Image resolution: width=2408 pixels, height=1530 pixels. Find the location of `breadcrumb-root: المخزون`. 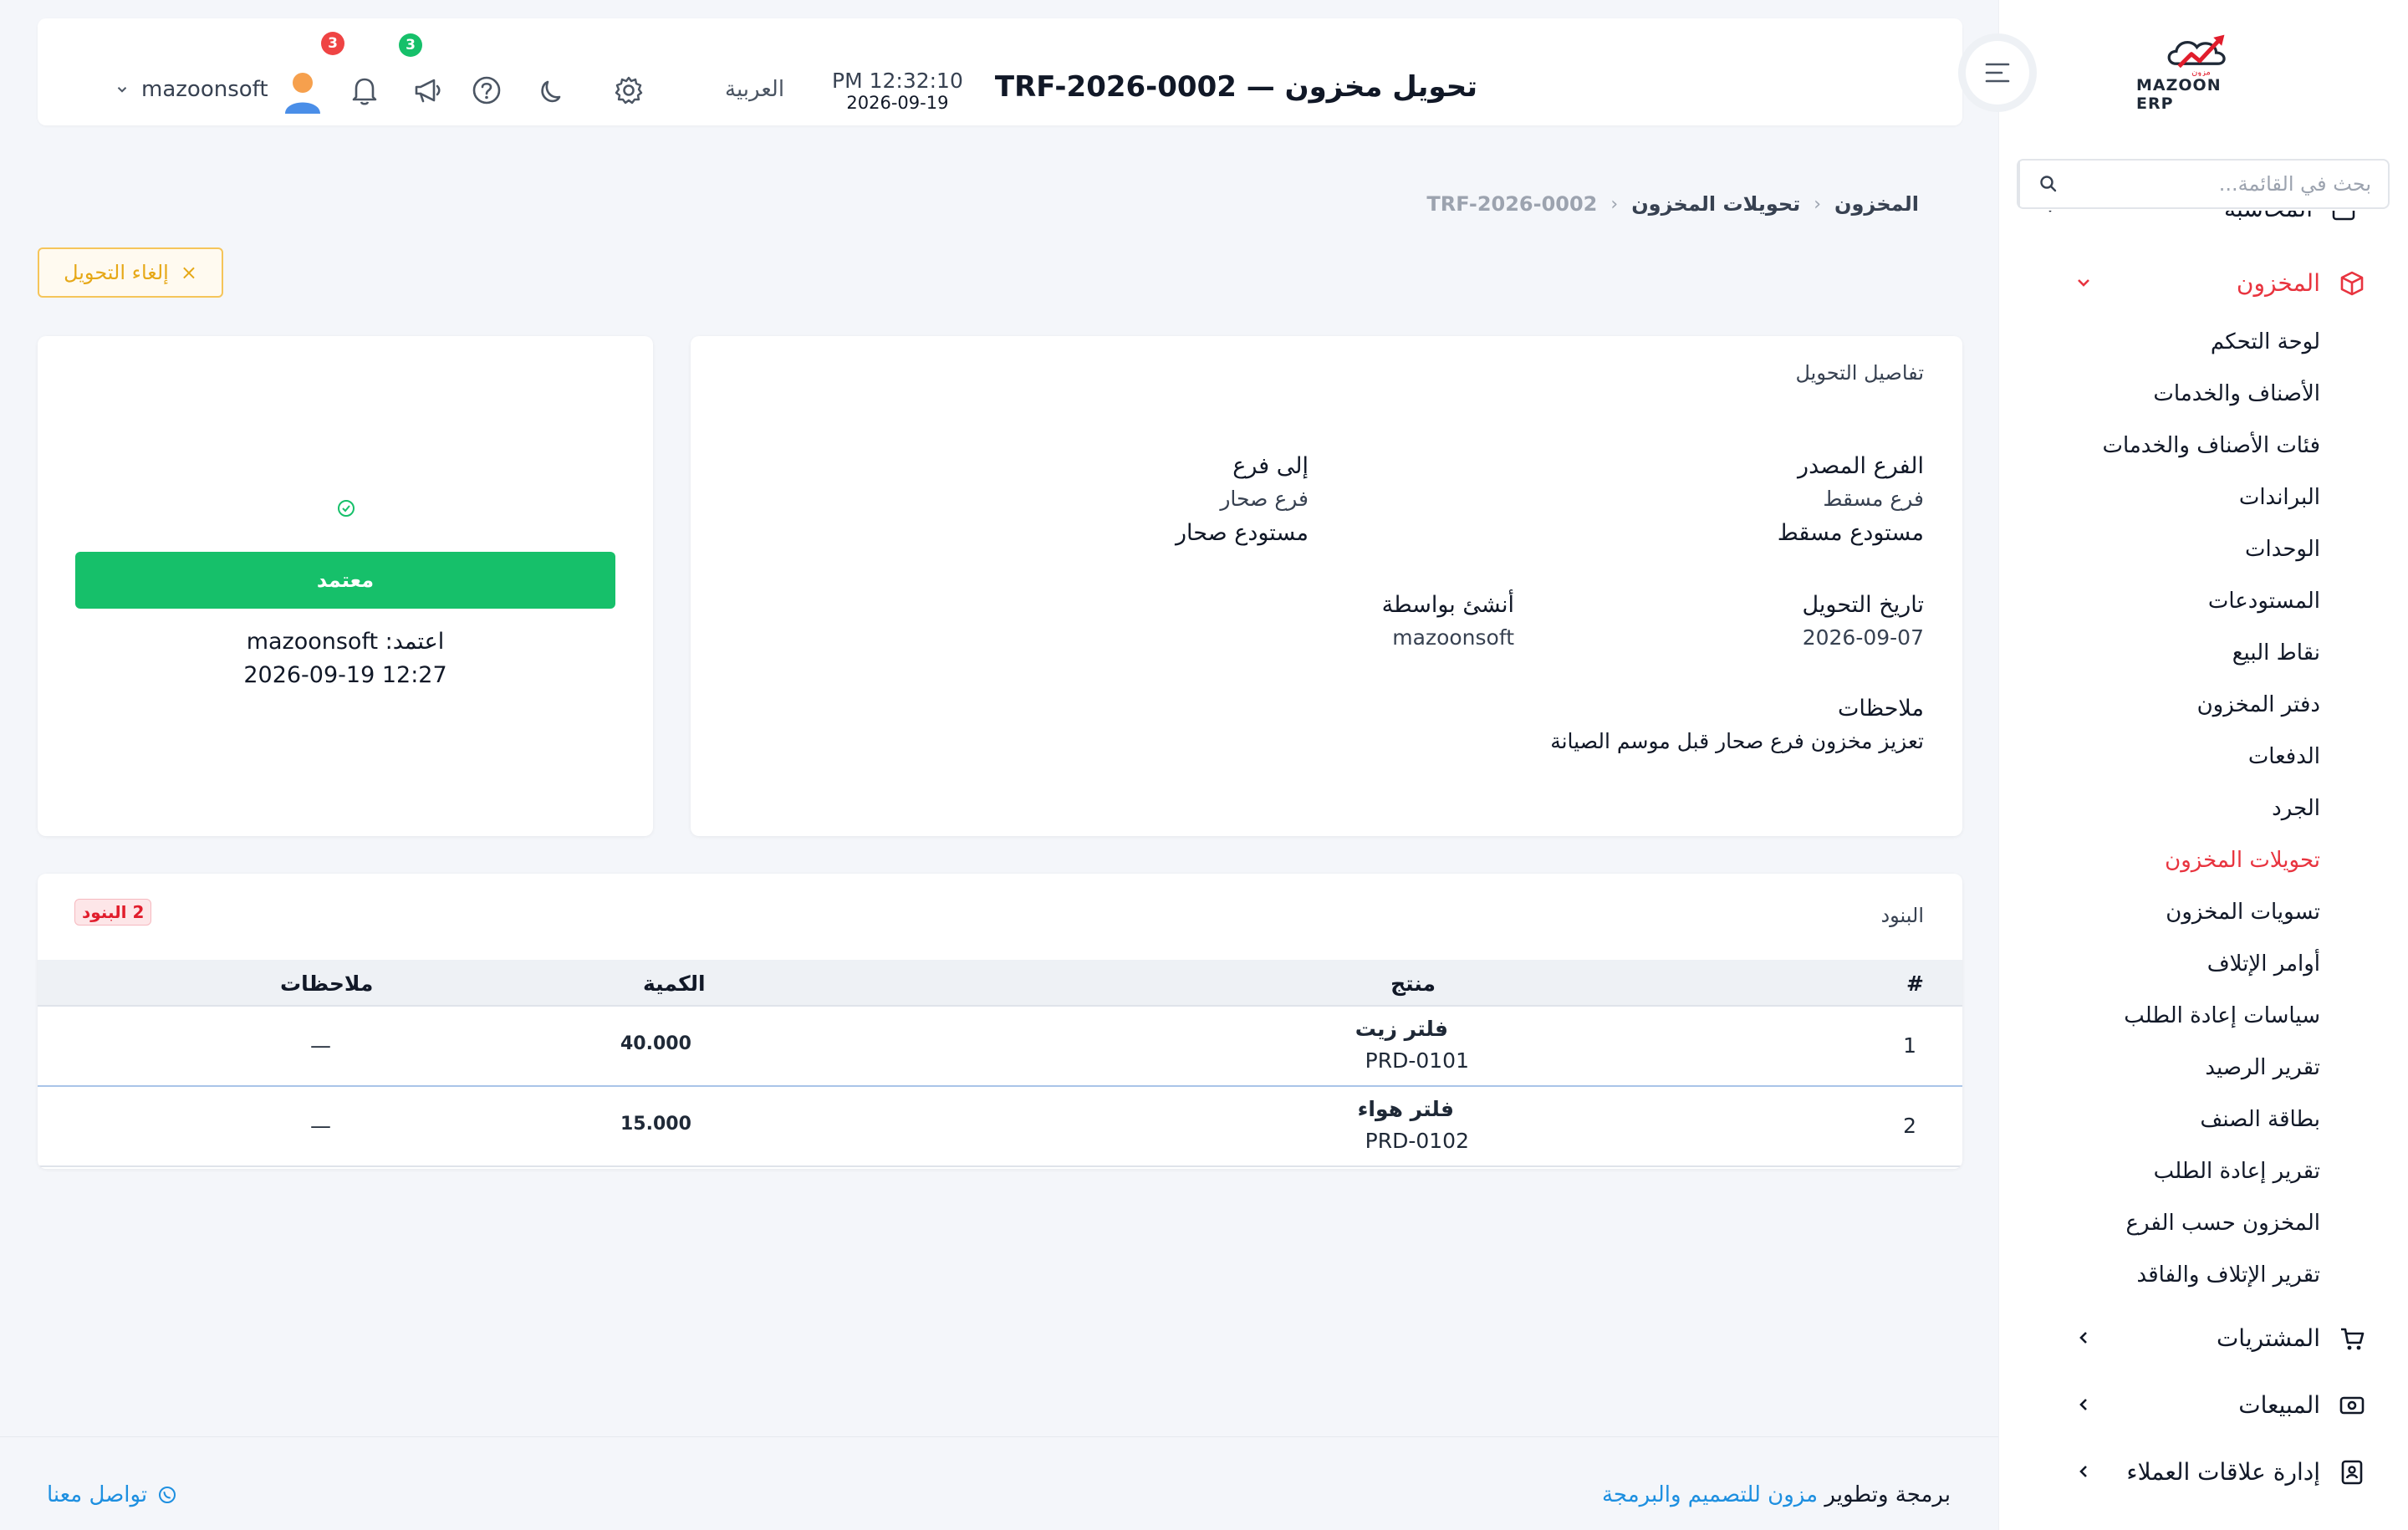

breadcrumb-root: المخزون is located at coordinates (1876, 204).